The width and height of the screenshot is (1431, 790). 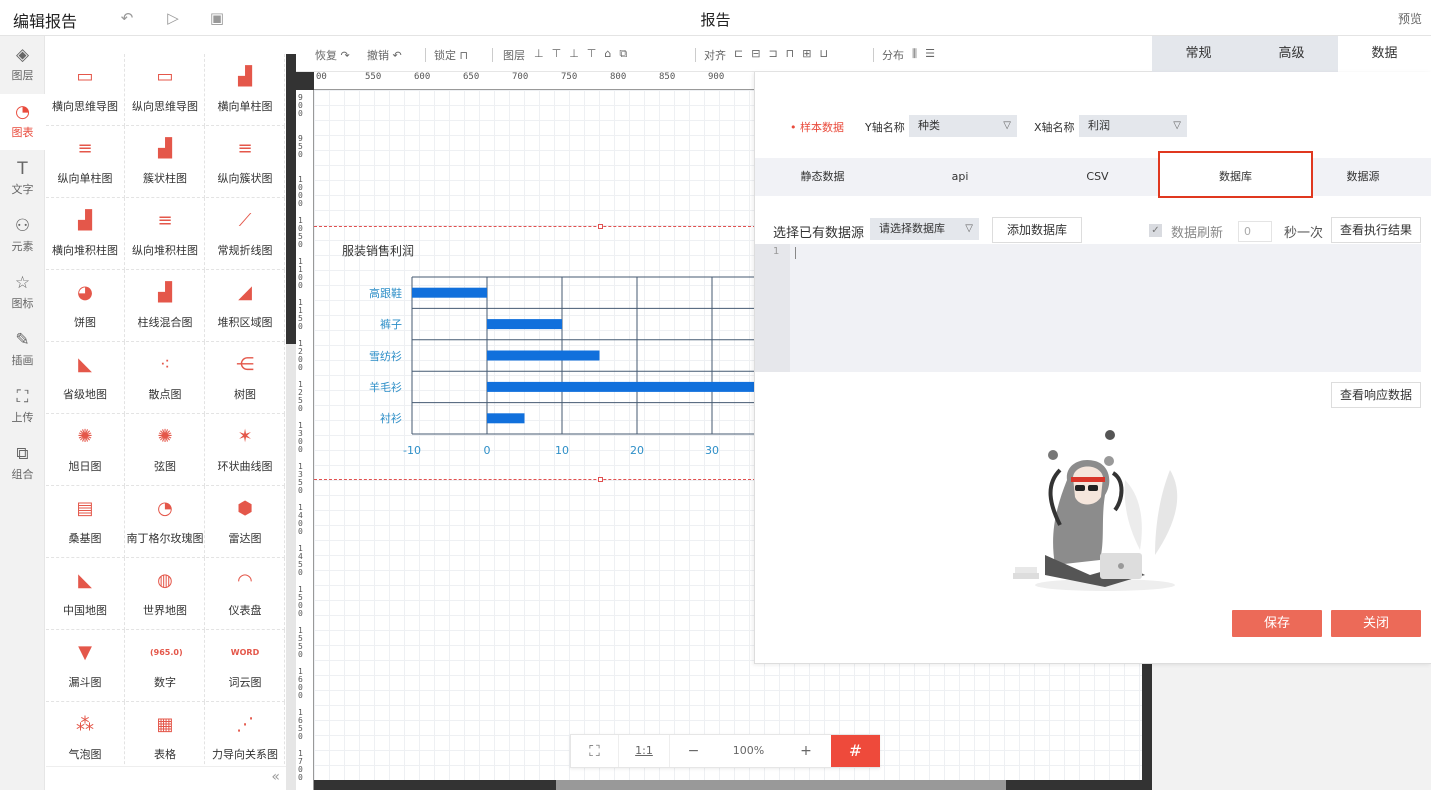 I want to click on y-axis-select: 种类 ▽, so click(x=963, y=126).